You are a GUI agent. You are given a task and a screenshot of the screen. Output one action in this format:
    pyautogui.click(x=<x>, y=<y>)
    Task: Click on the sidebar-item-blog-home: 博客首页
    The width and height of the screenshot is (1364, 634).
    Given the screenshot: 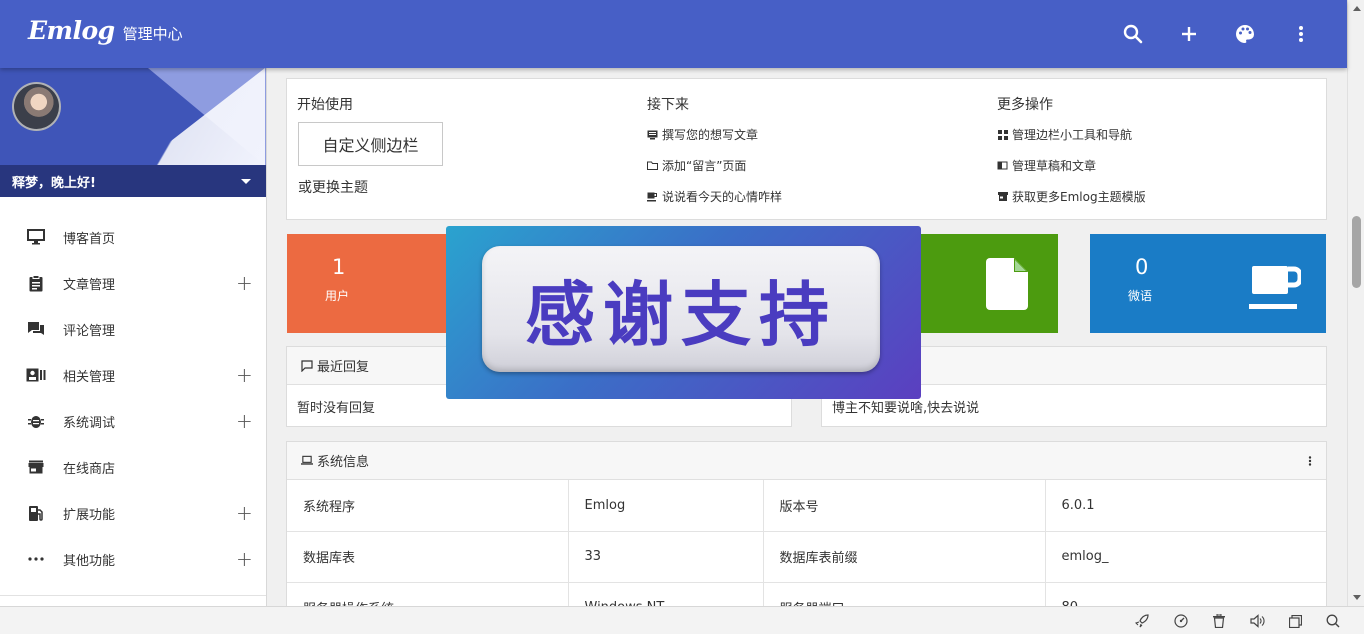 What is the action you would take?
    pyautogui.click(x=133, y=237)
    